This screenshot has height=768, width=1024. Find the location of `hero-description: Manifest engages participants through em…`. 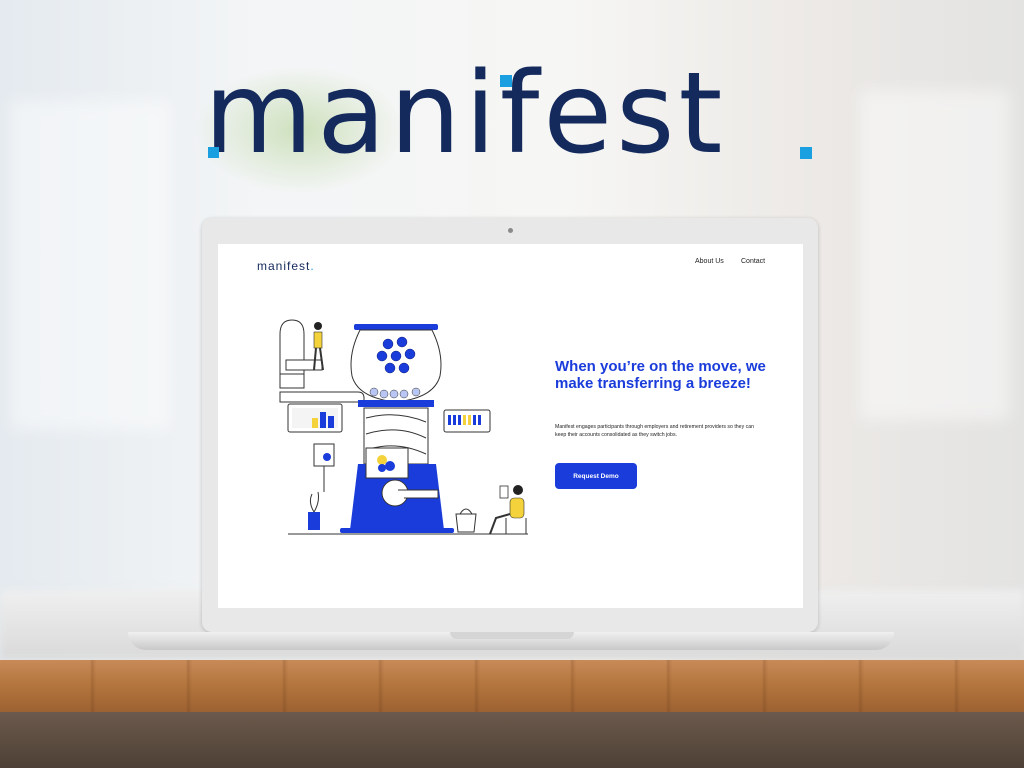

hero-description: Manifest engages participants through em… is located at coordinates (654, 431).